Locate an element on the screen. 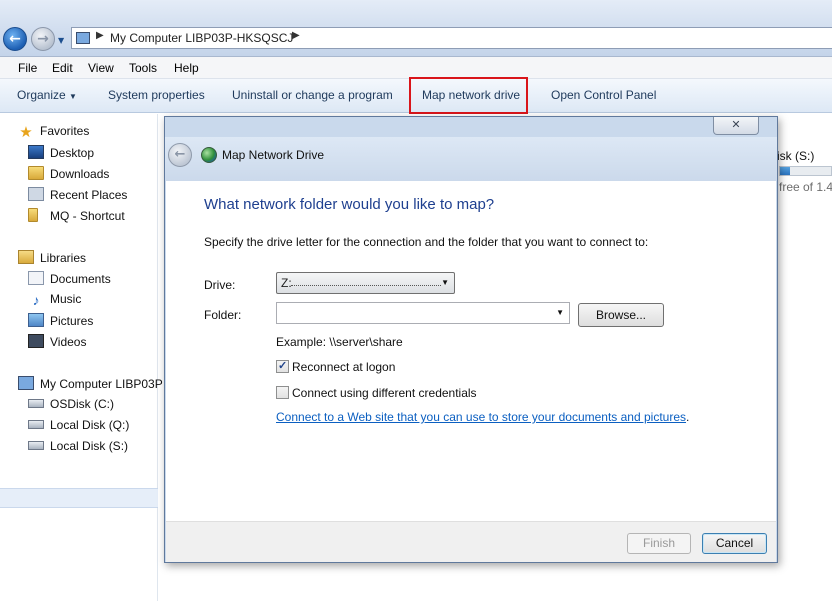 Image resolution: width=832 pixels, height=601 pixels. disk-usage-fill is located at coordinates (785, 171).